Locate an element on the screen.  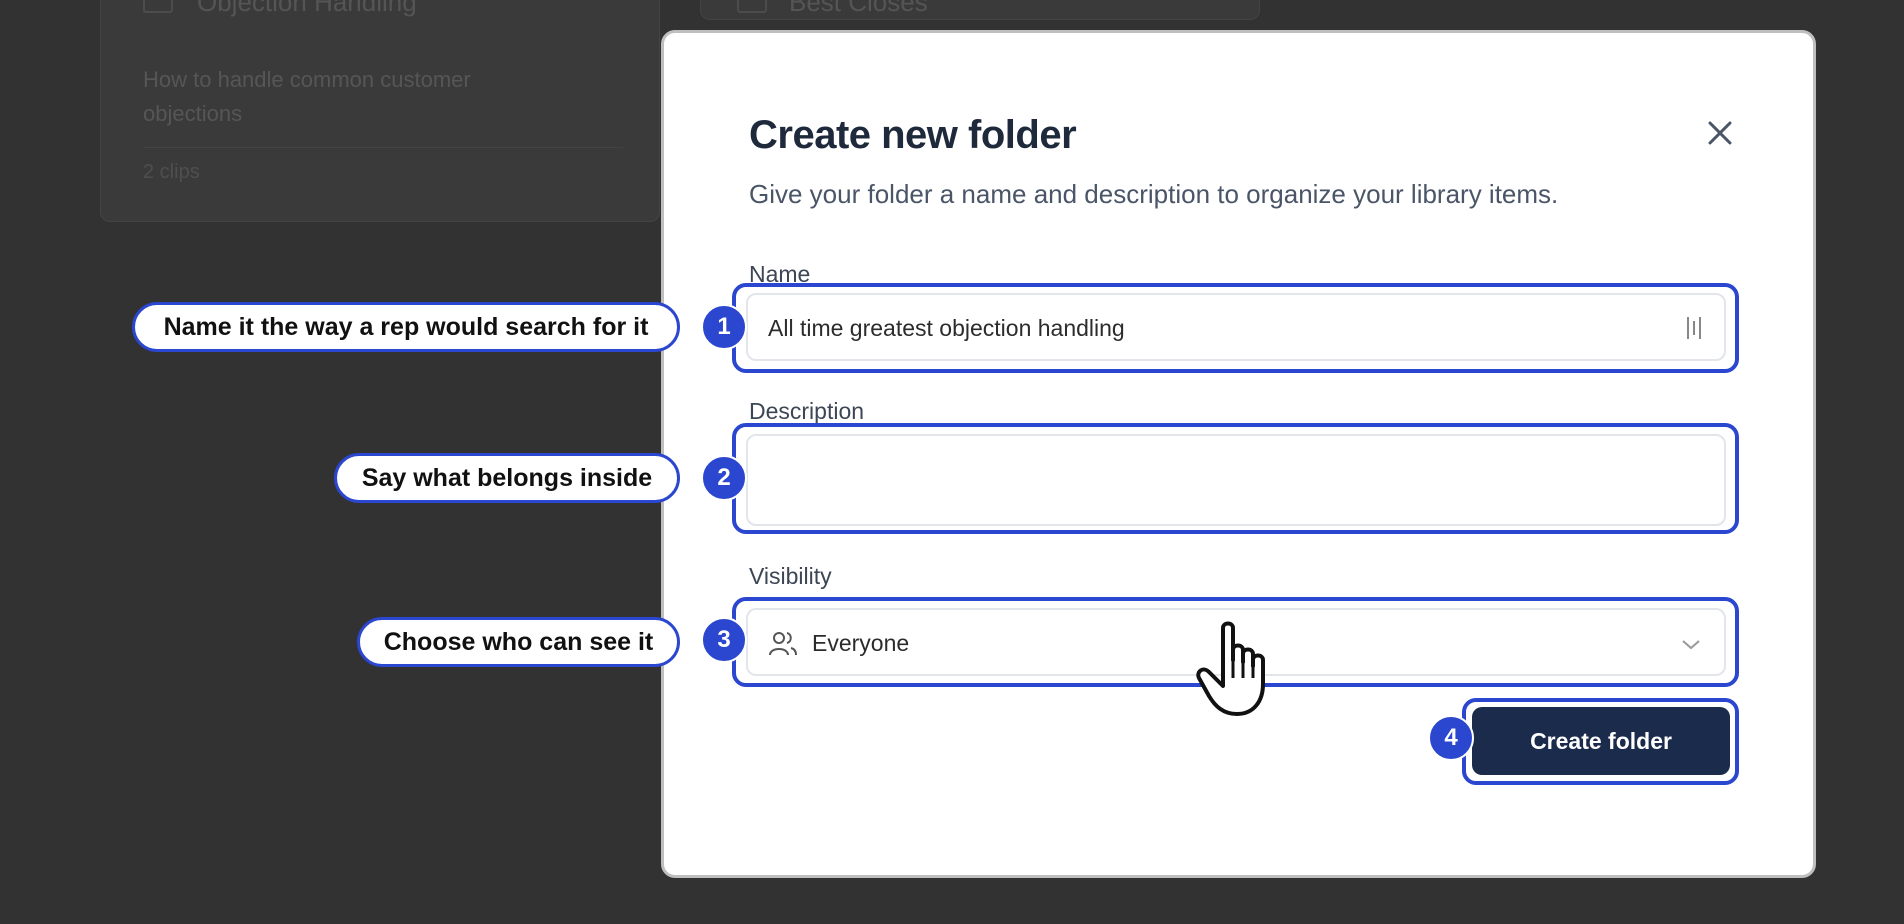
callout-visibility-tip: Choose who can see it is located at coordinates (518, 642).